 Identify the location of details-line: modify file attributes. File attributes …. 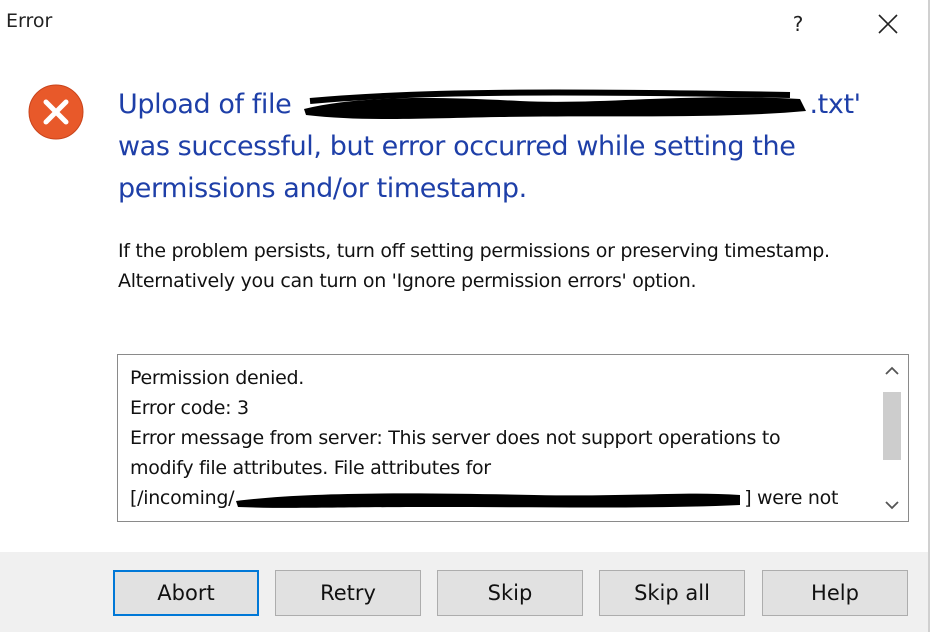
(310, 468).